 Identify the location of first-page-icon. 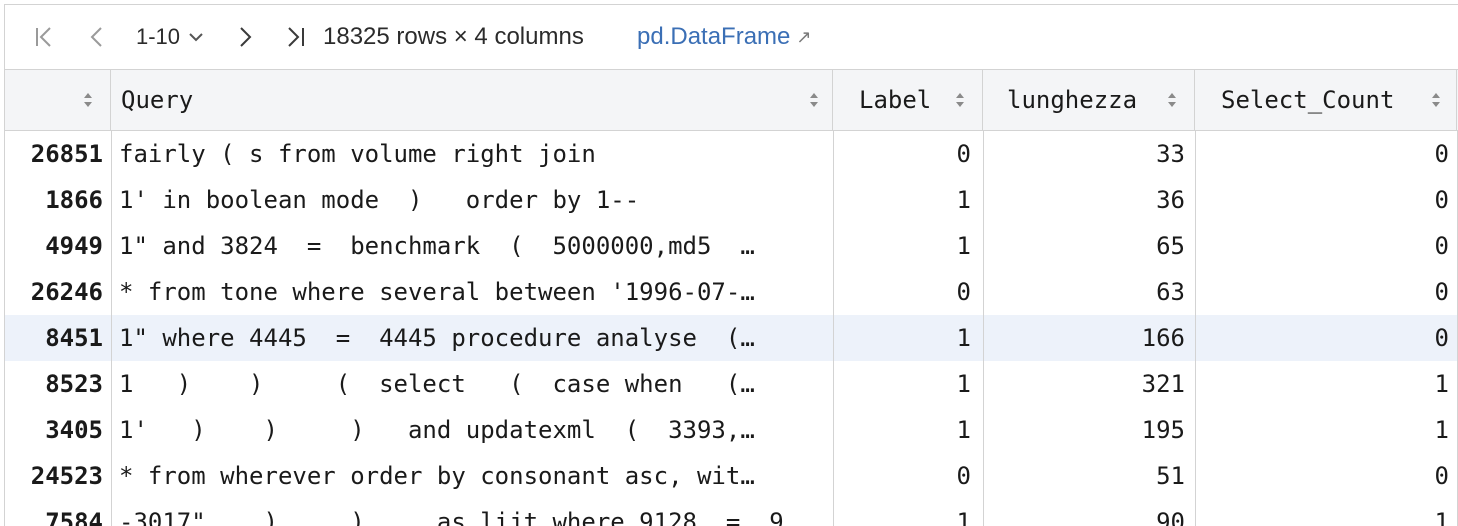
(43, 37).